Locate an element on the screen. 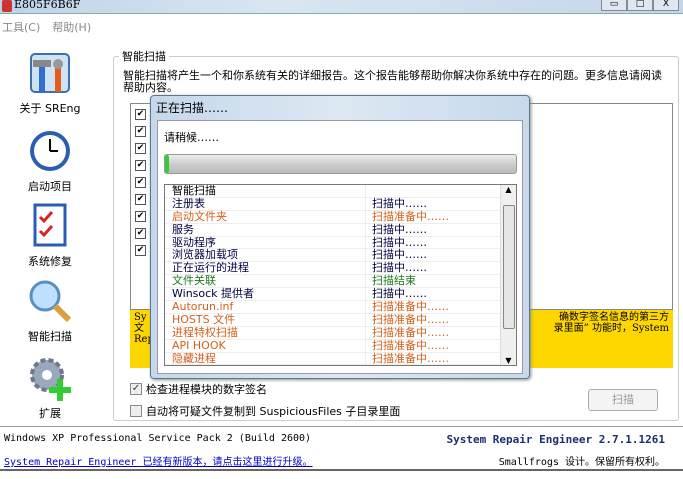  verify-signature-option: ✓ 检查进程模块的数字签名 is located at coordinates (198, 389).